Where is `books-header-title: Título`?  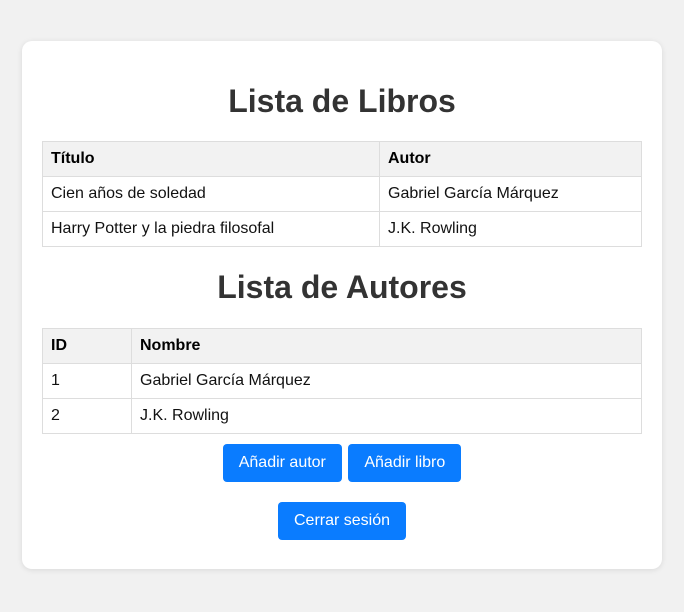 books-header-title: Título is located at coordinates (211, 159).